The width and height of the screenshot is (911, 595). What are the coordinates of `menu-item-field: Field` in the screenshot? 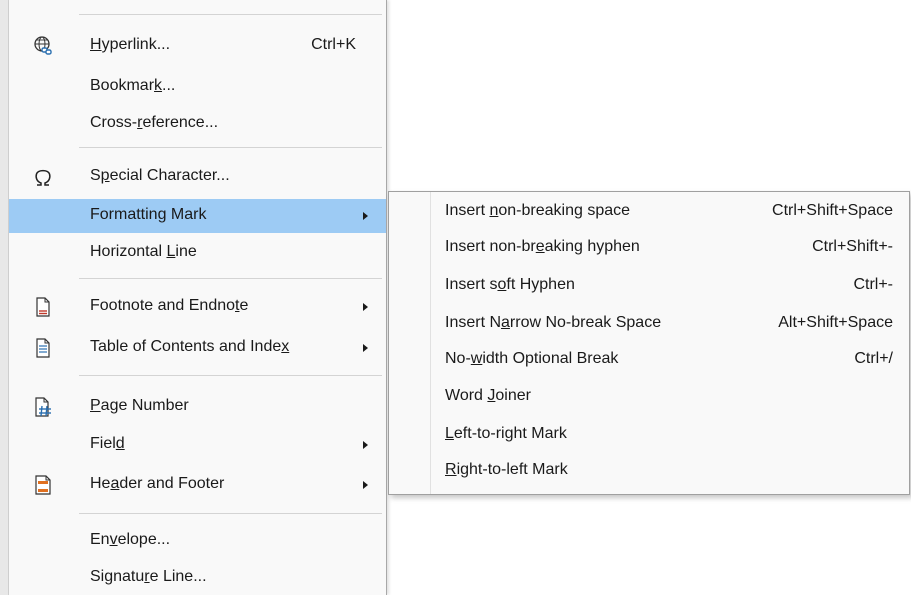 It's located at (197, 445).